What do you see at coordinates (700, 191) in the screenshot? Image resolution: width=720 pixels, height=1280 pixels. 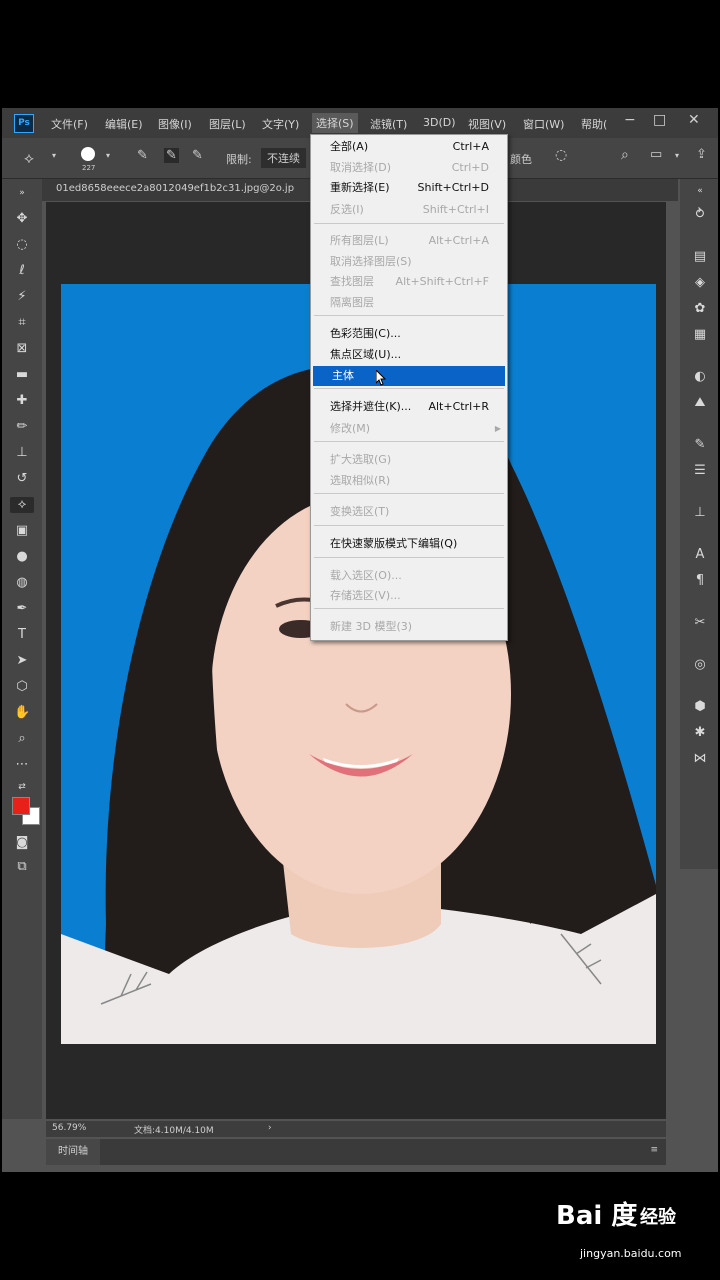 I see `collapse-dock-icon: «` at bounding box center [700, 191].